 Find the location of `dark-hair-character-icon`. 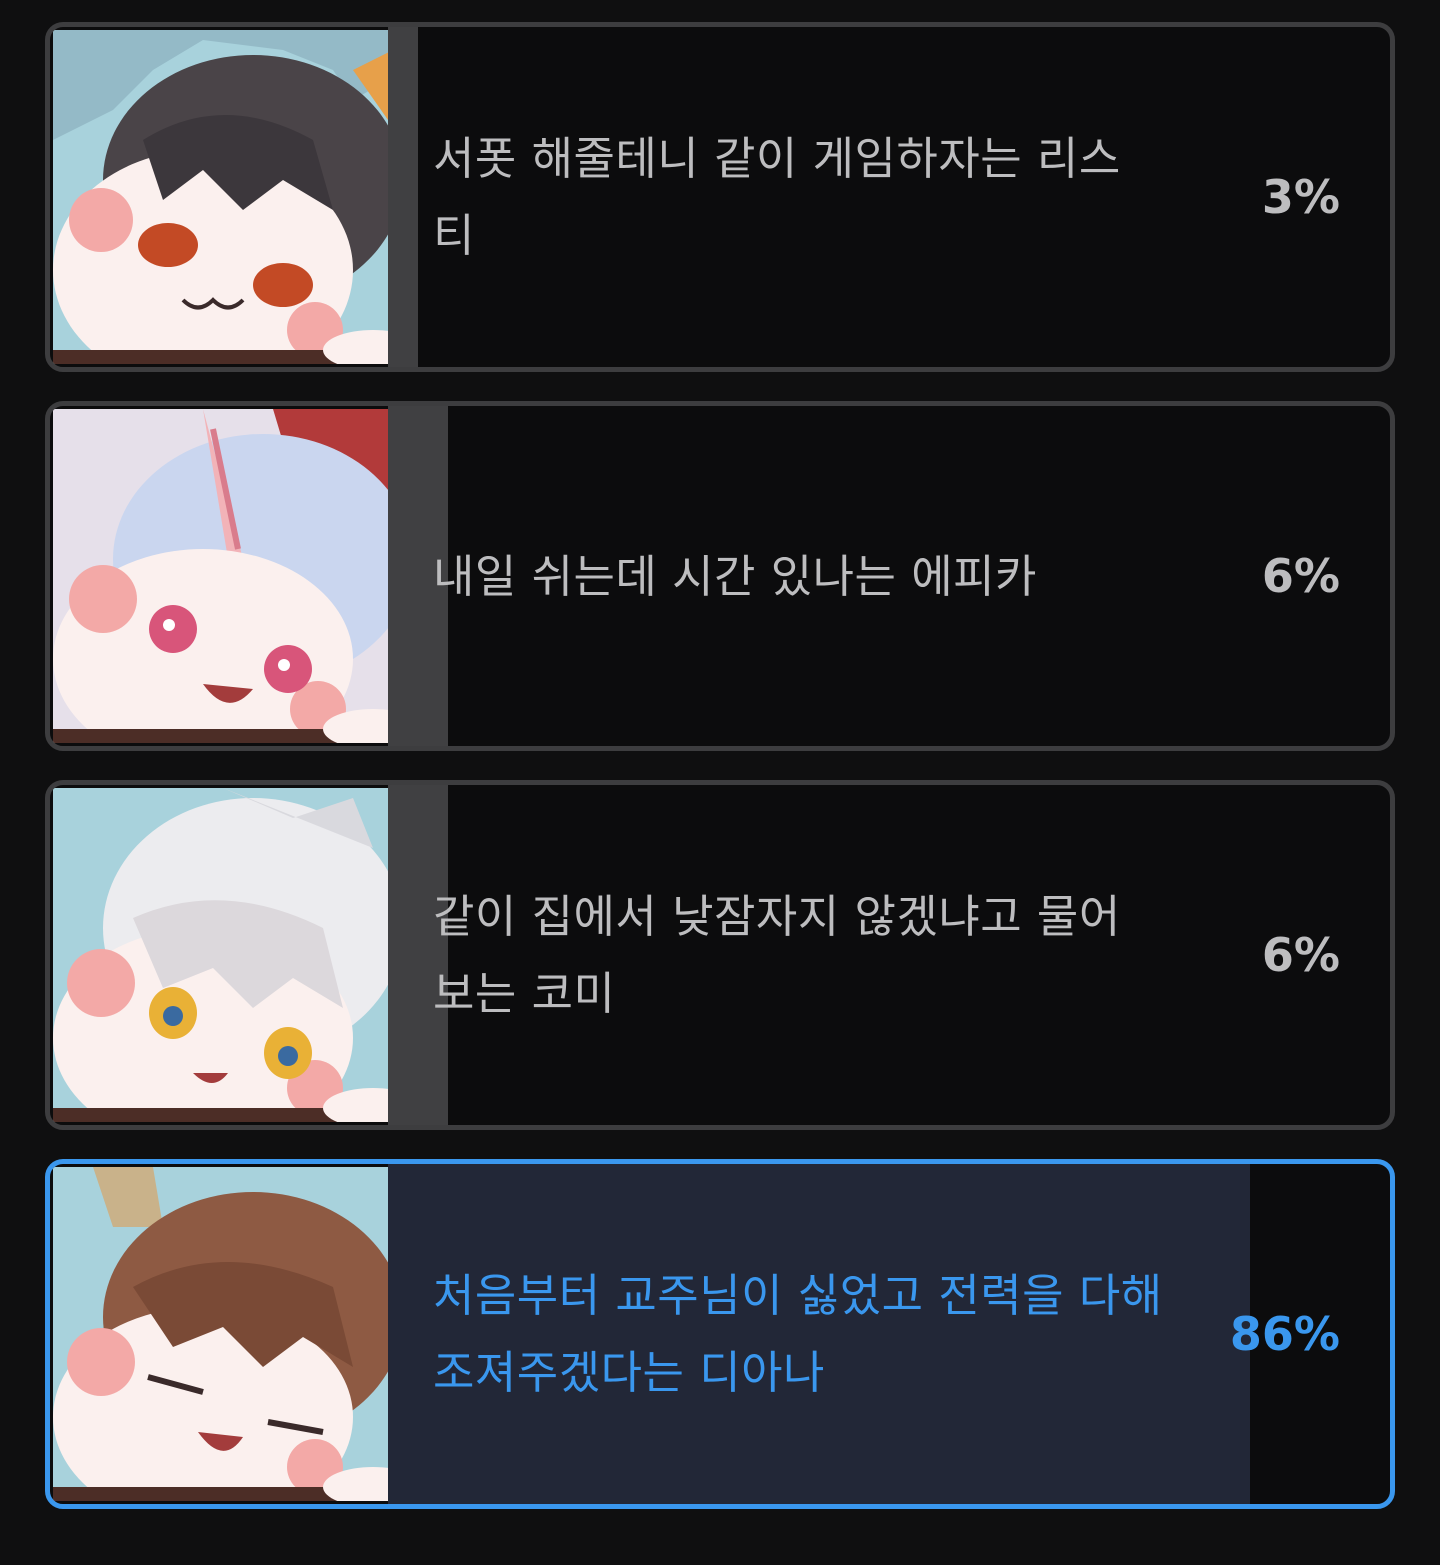

dark-hair-character-icon is located at coordinates (220, 197).